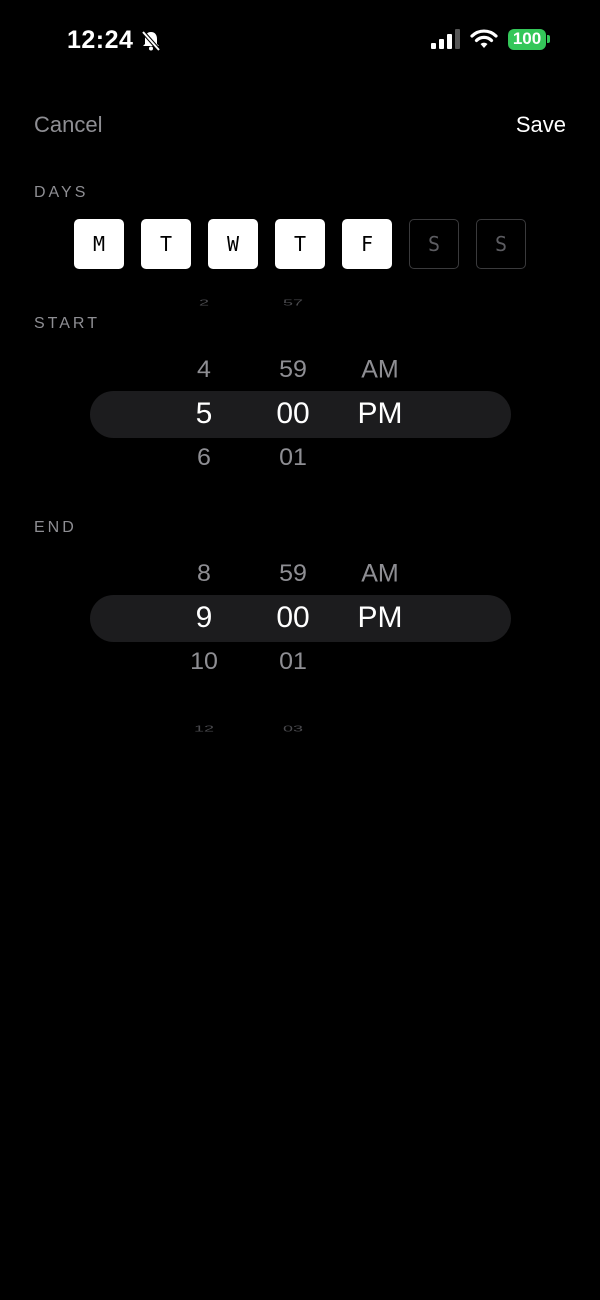 The width and height of the screenshot is (600, 1300). What do you see at coordinates (293, 370) in the screenshot?
I see `start-minutes-option: 59` at bounding box center [293, 370].